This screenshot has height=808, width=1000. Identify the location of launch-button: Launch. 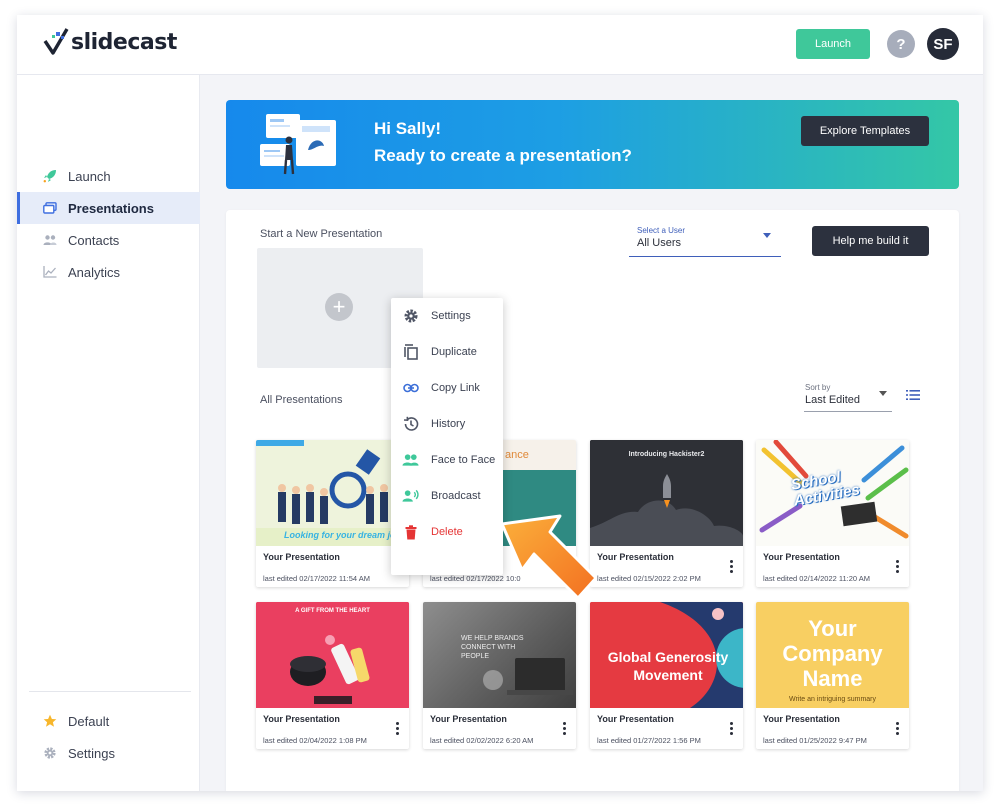
(833, 44).